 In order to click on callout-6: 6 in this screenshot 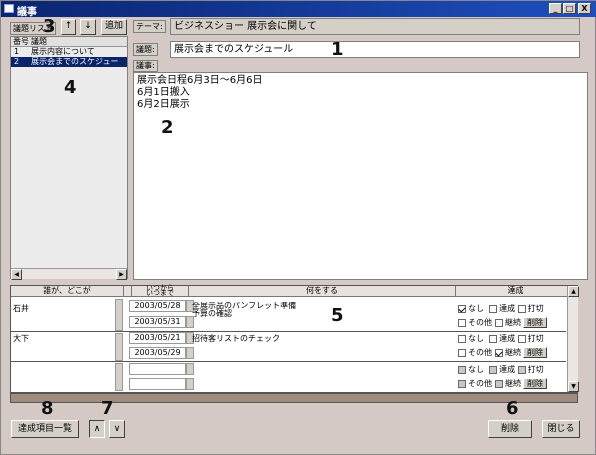, I will do `click(512, 408)`.